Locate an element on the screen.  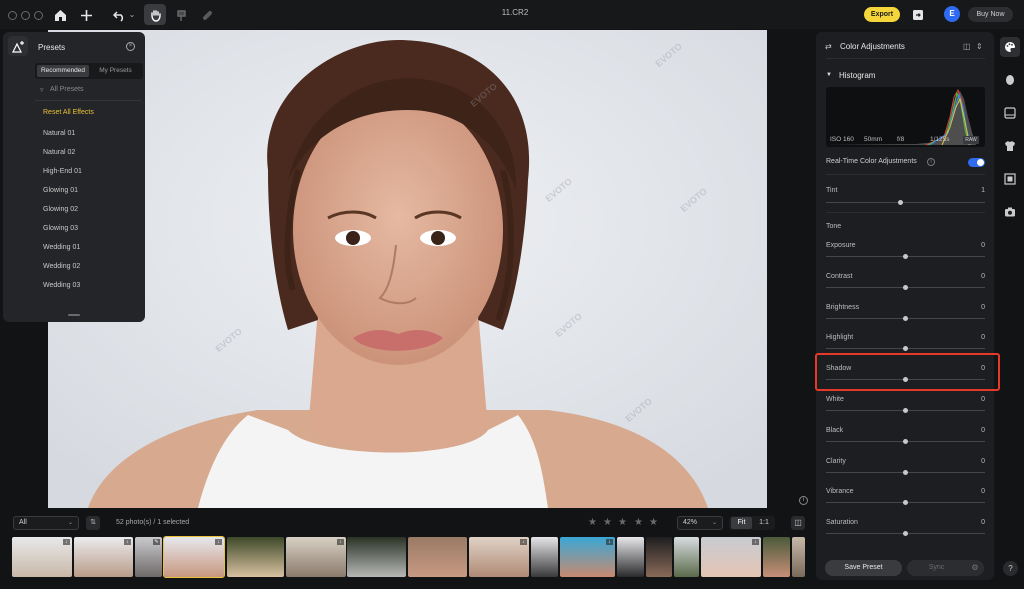
fit-button: Fit is located at coordinates (741, 523).